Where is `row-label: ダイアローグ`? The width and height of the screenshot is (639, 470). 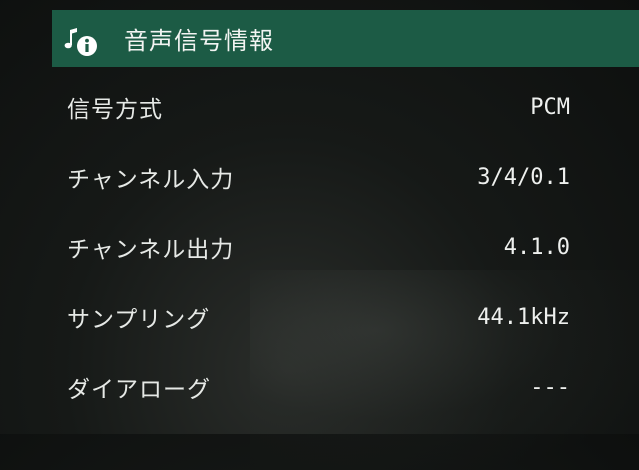
row-label: ダイアローグ is located at coordinates (139, 390).